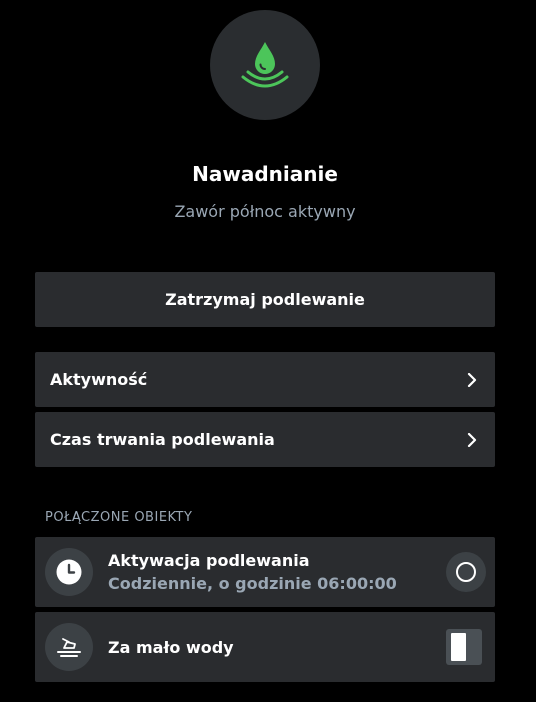  Describe the element at coordinates (119, 517) in the screenshot. I see `linked-objects-header: POŁĄCZONE OBIEKTY` at that location.